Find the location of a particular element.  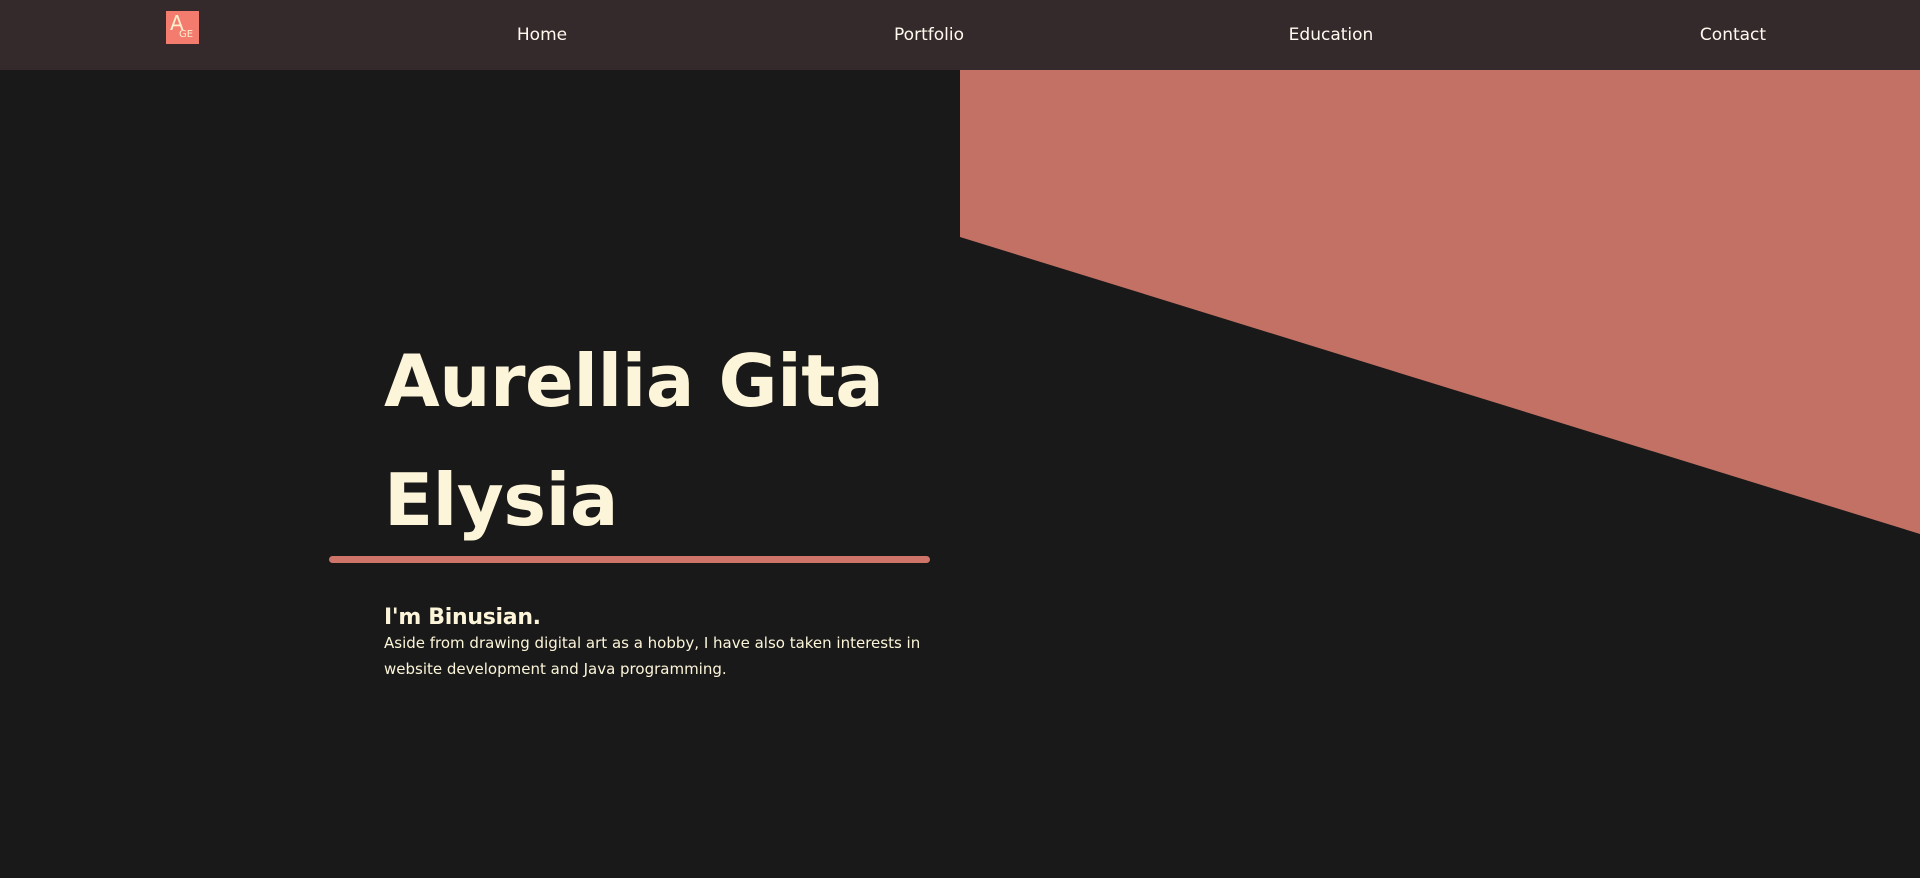

top-navbar: A GE Home Portfolio Education Contact is located at coordinates (960, 35).